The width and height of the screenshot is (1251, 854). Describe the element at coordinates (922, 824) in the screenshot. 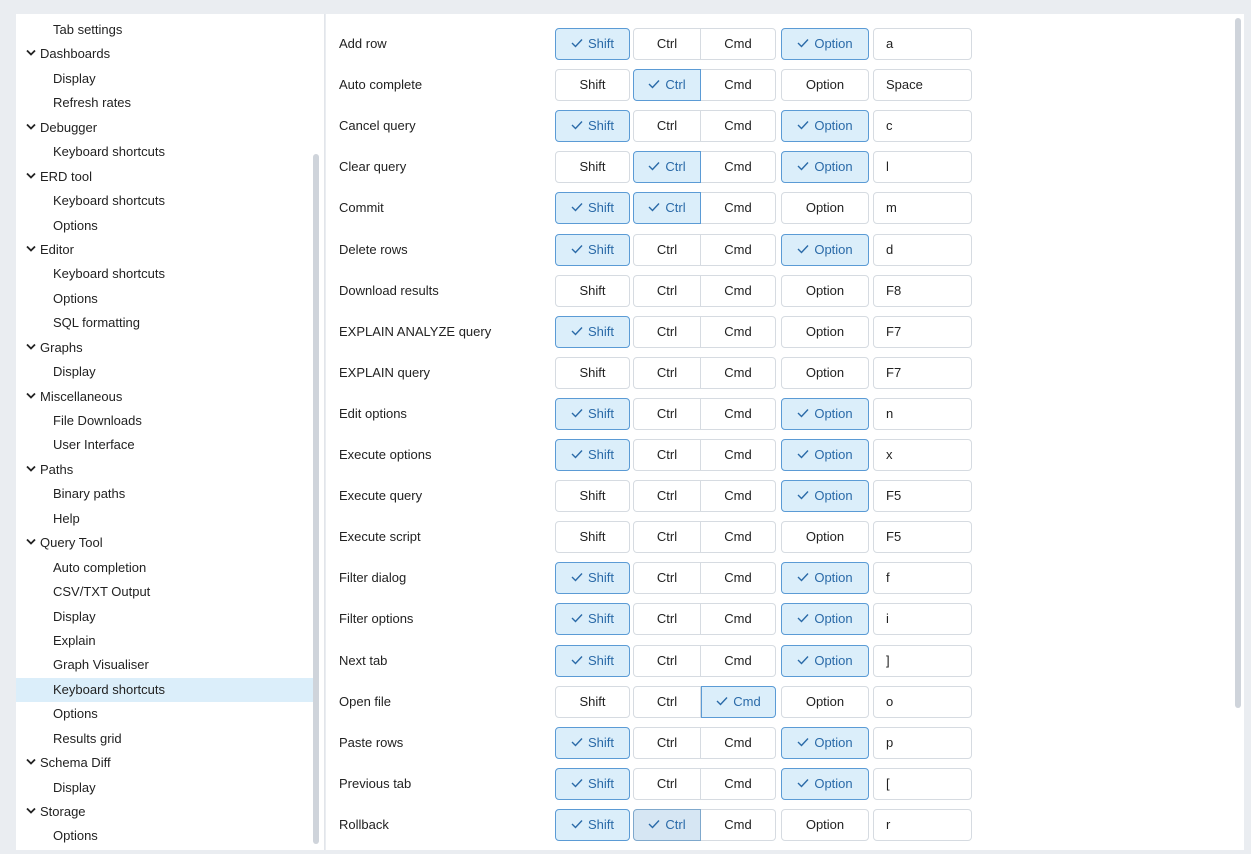

I see `key-input: r` at that location.